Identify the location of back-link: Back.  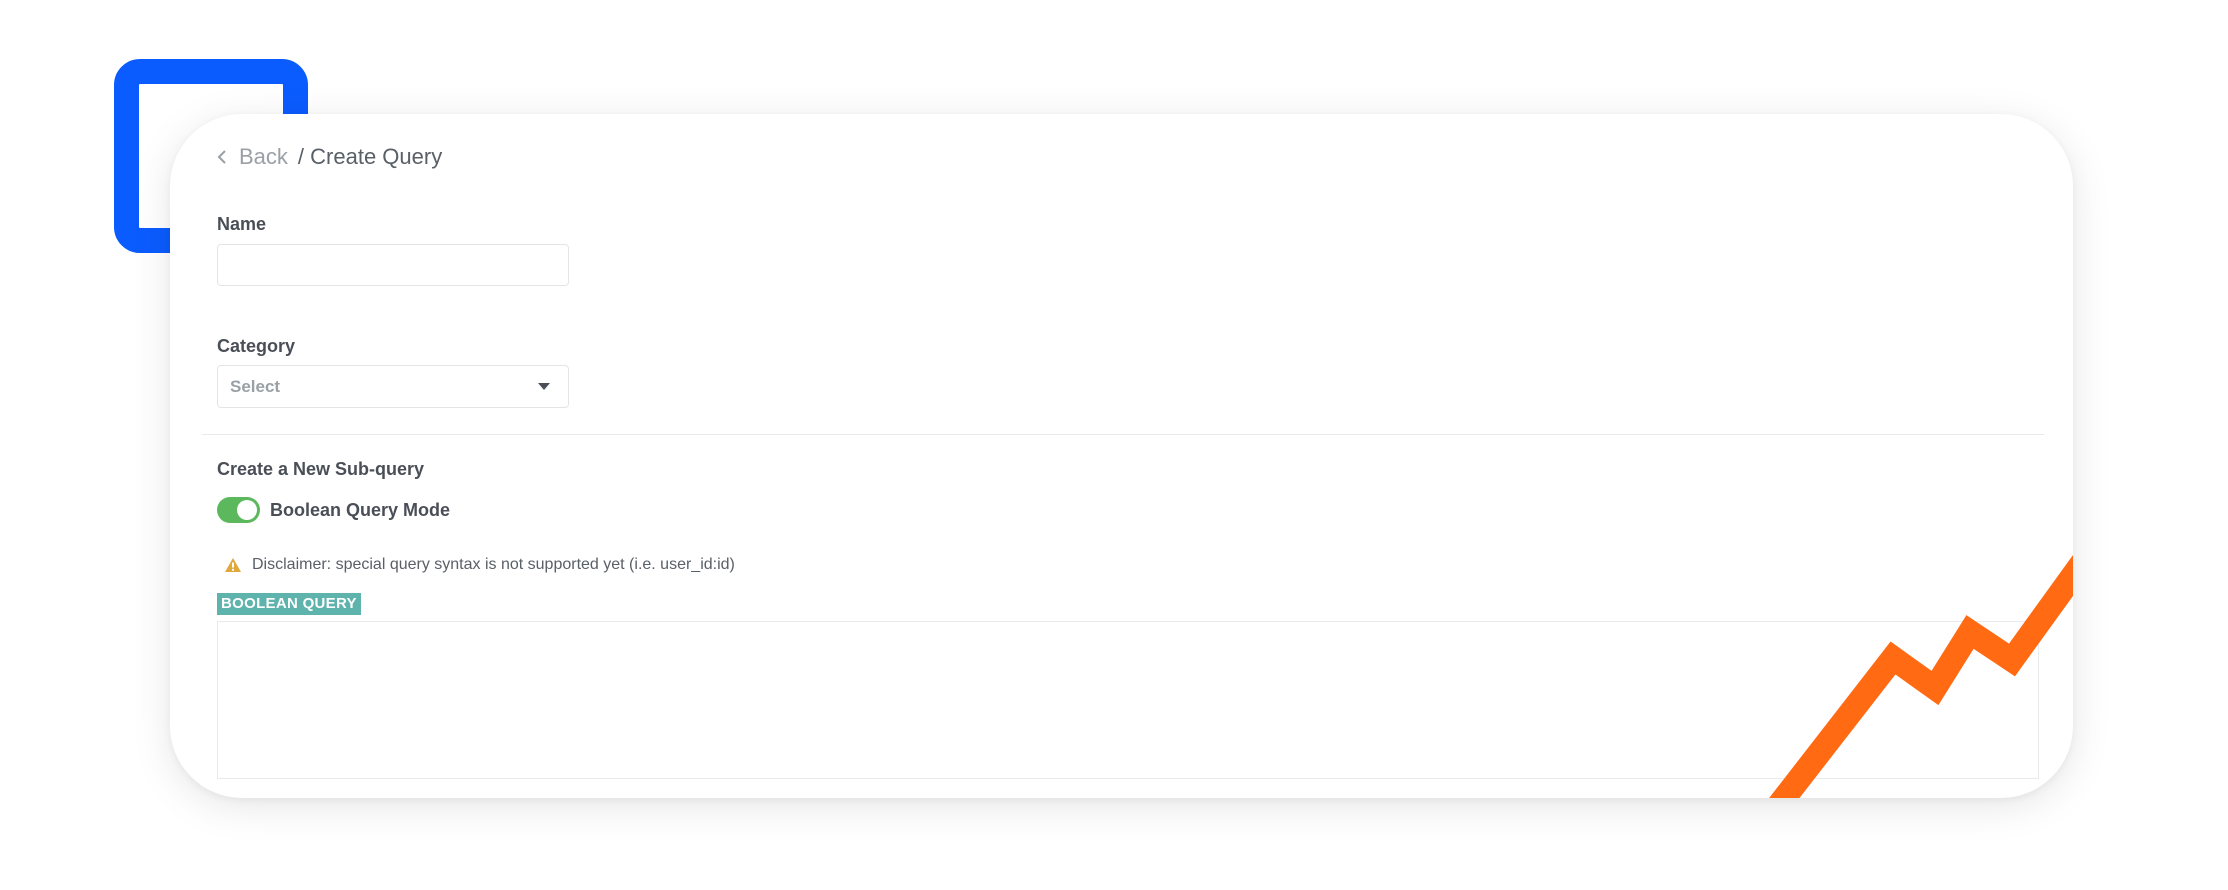
(252, 157).